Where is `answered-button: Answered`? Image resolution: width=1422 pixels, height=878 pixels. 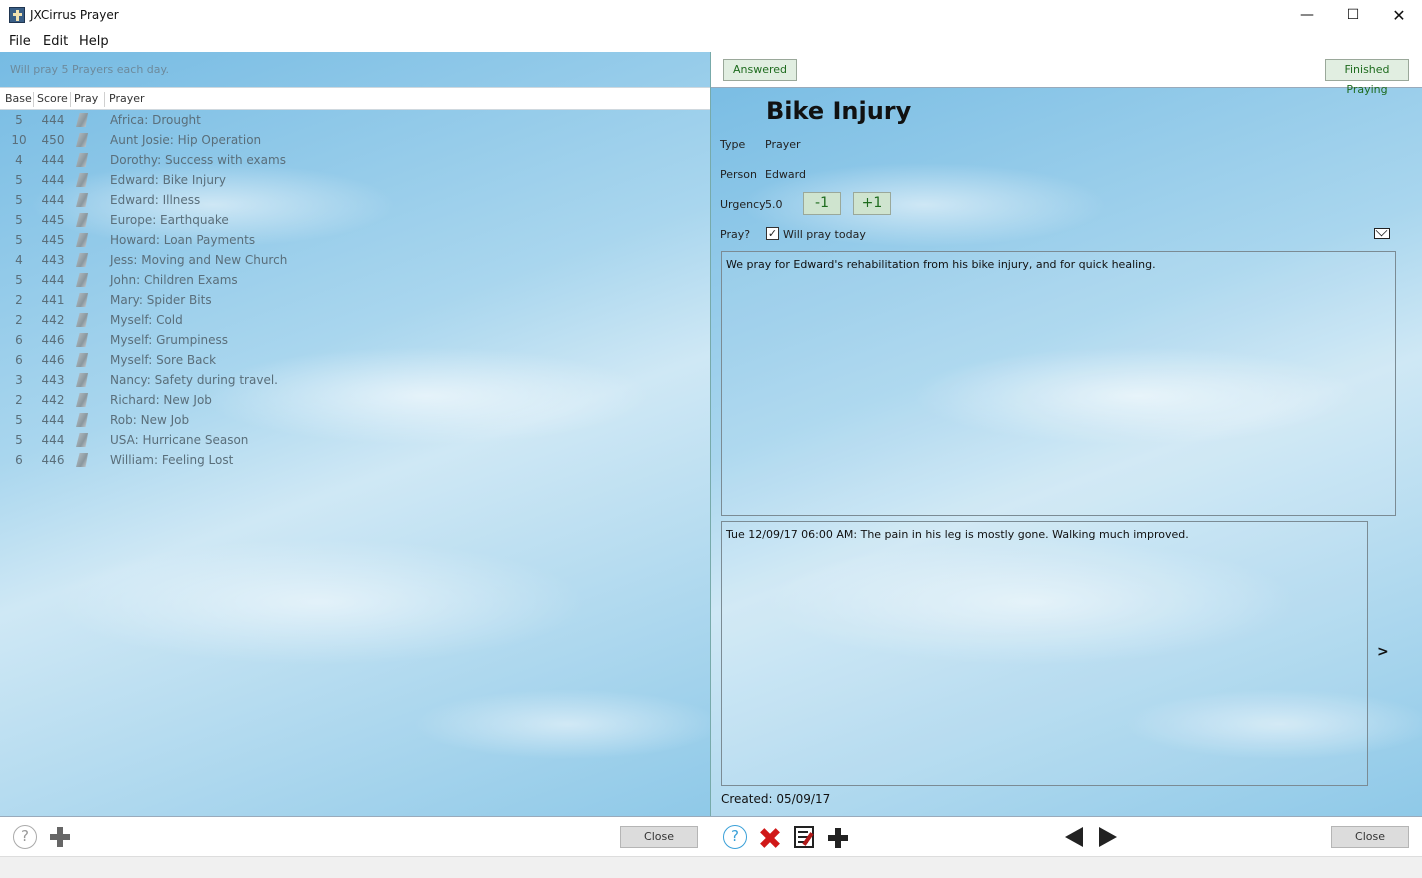 answered-button: Answered is located at coordinates (760, 70).